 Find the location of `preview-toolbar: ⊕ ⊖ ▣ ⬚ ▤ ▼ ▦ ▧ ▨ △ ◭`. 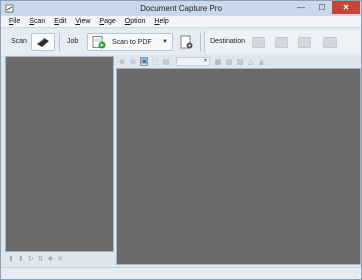

preview-toolbar: ⊕ ⊖ ▣ ⬚ ▤ ▼ ▦ ▧ ▨ △ ◭ is located at coordinates (238, 61).